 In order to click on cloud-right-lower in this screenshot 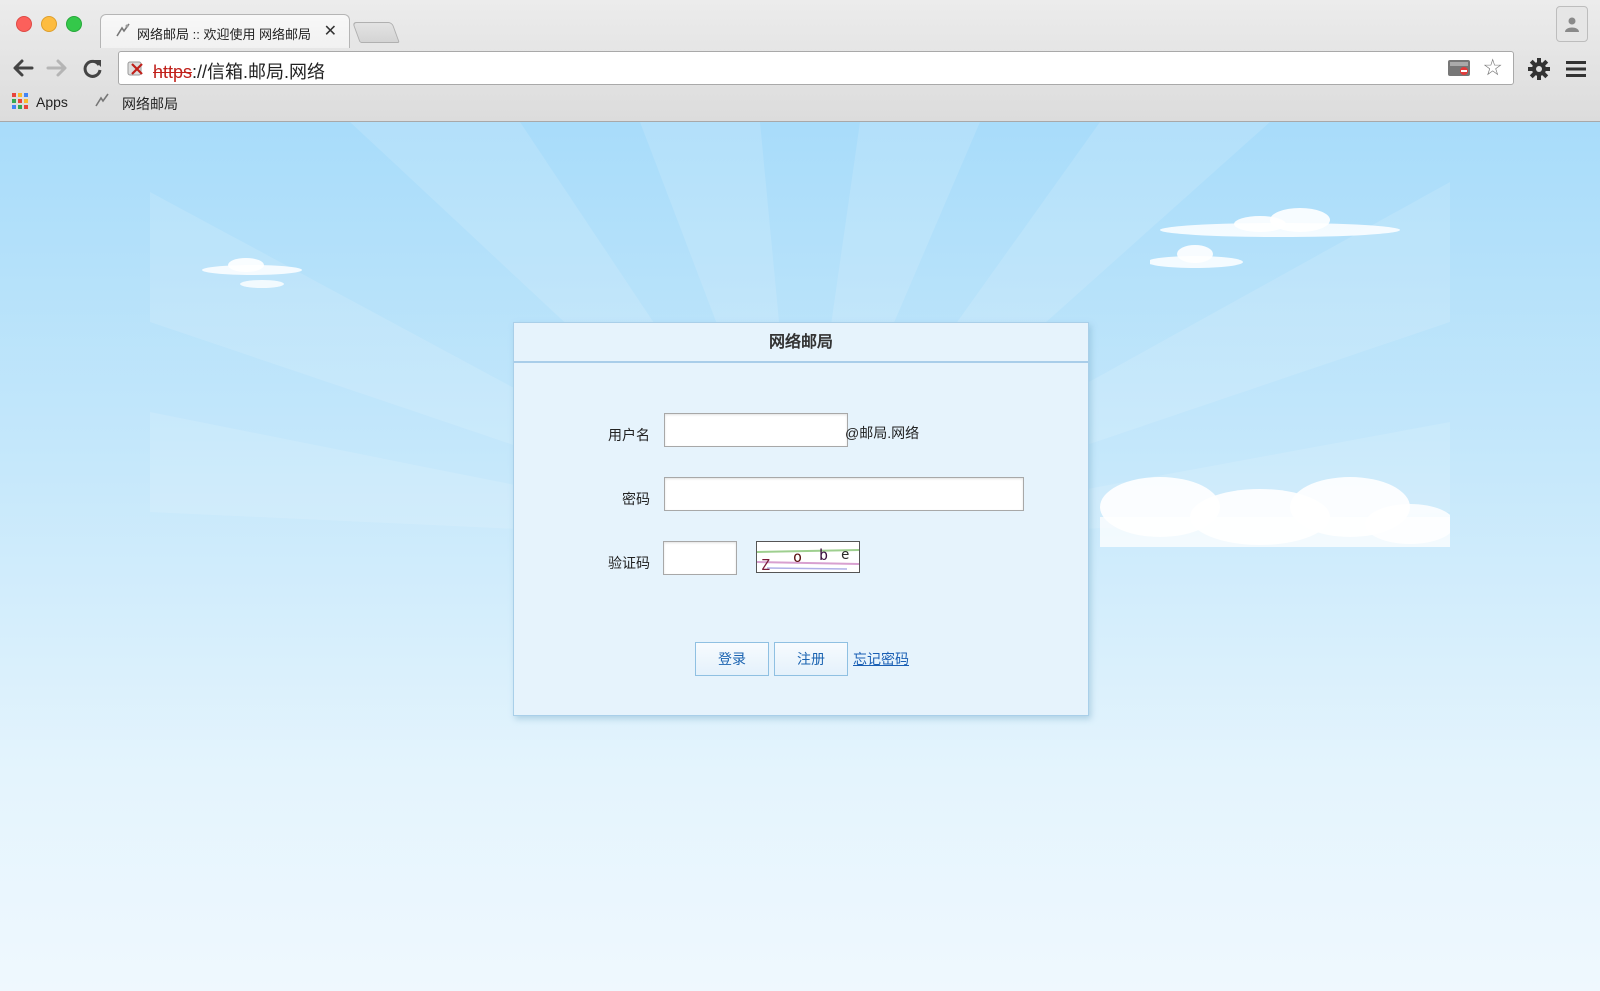, I will do `click(1275, 512)`.